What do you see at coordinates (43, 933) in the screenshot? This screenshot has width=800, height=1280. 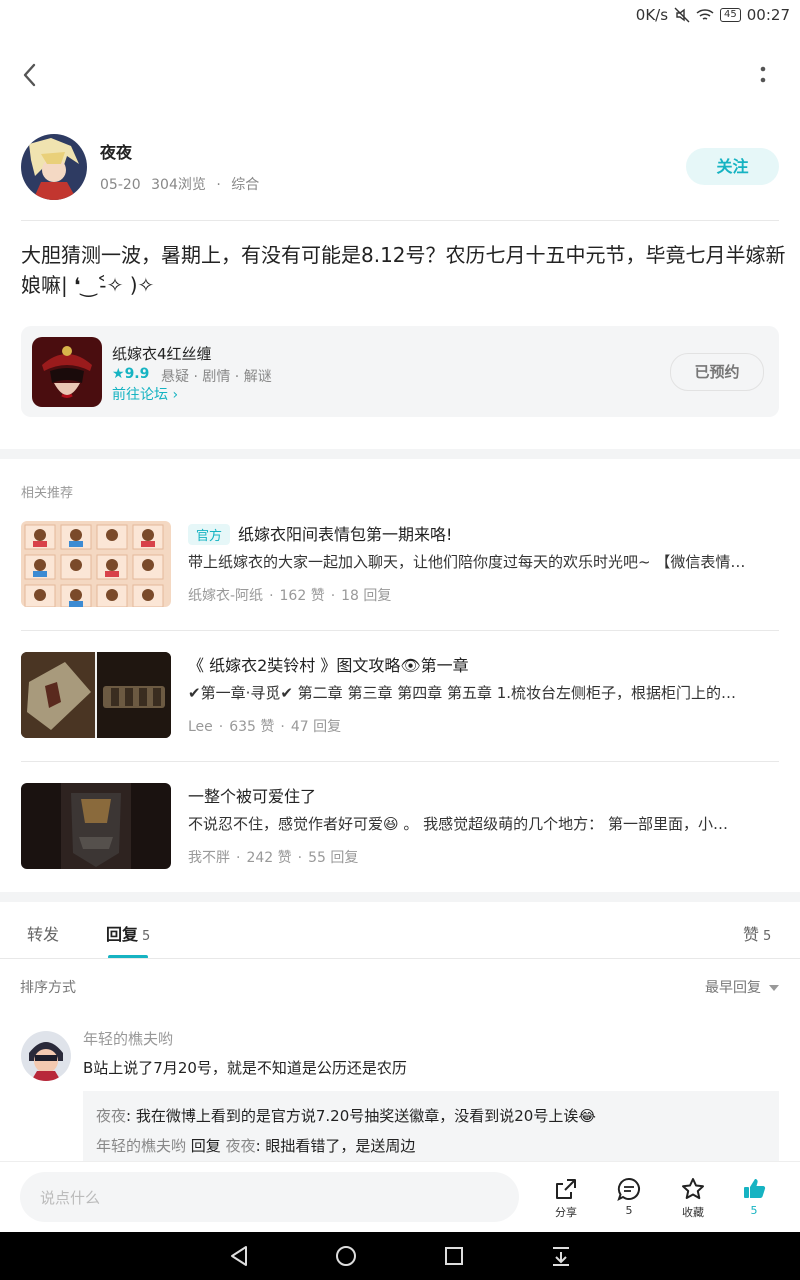 I see `tab-forward: 转发` at bounding box center [43, 933].